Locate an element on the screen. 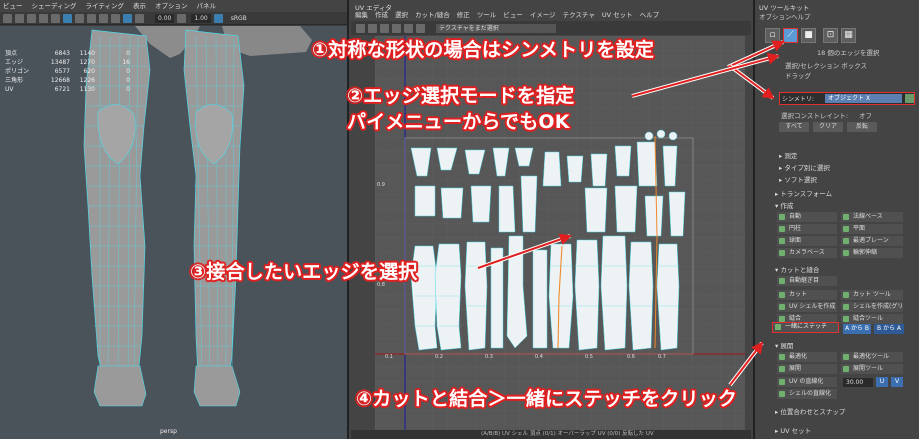  menu-shading: シェーディング is located at coordinates (54, 6).